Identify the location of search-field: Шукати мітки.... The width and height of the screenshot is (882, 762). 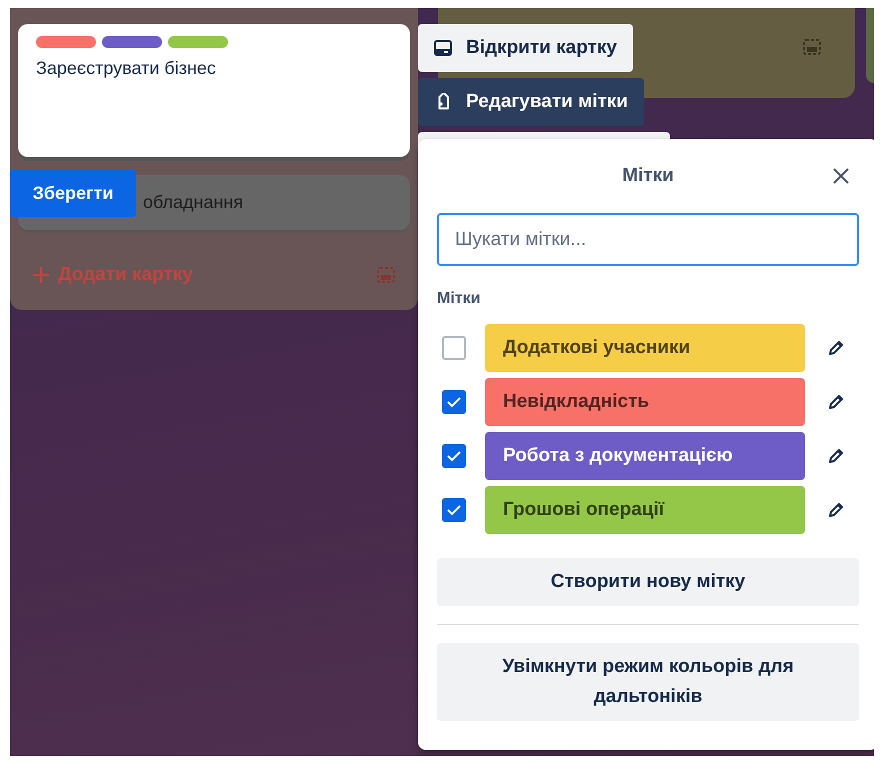
(648, 239).